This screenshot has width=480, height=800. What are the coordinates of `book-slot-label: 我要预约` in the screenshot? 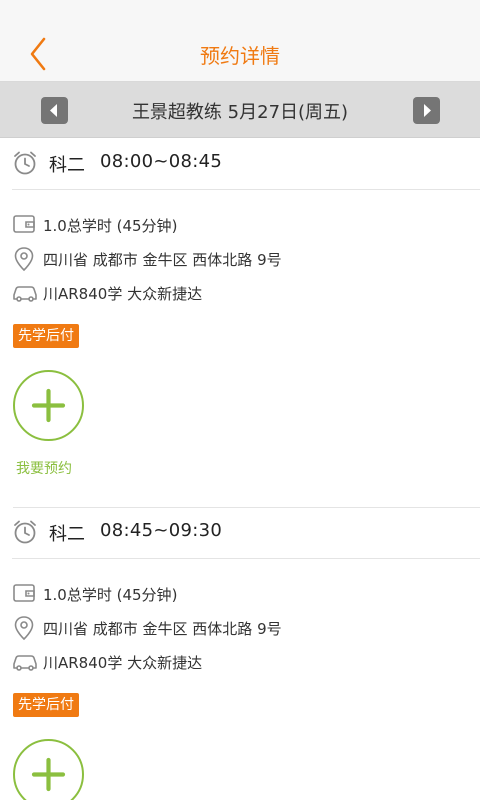 It's located at (44, 468).